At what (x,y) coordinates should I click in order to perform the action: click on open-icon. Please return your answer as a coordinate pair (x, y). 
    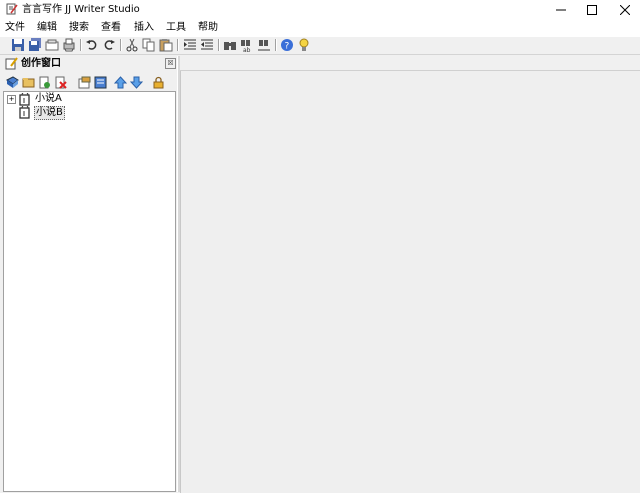
    Looking at the image, I should click on (52, 45).